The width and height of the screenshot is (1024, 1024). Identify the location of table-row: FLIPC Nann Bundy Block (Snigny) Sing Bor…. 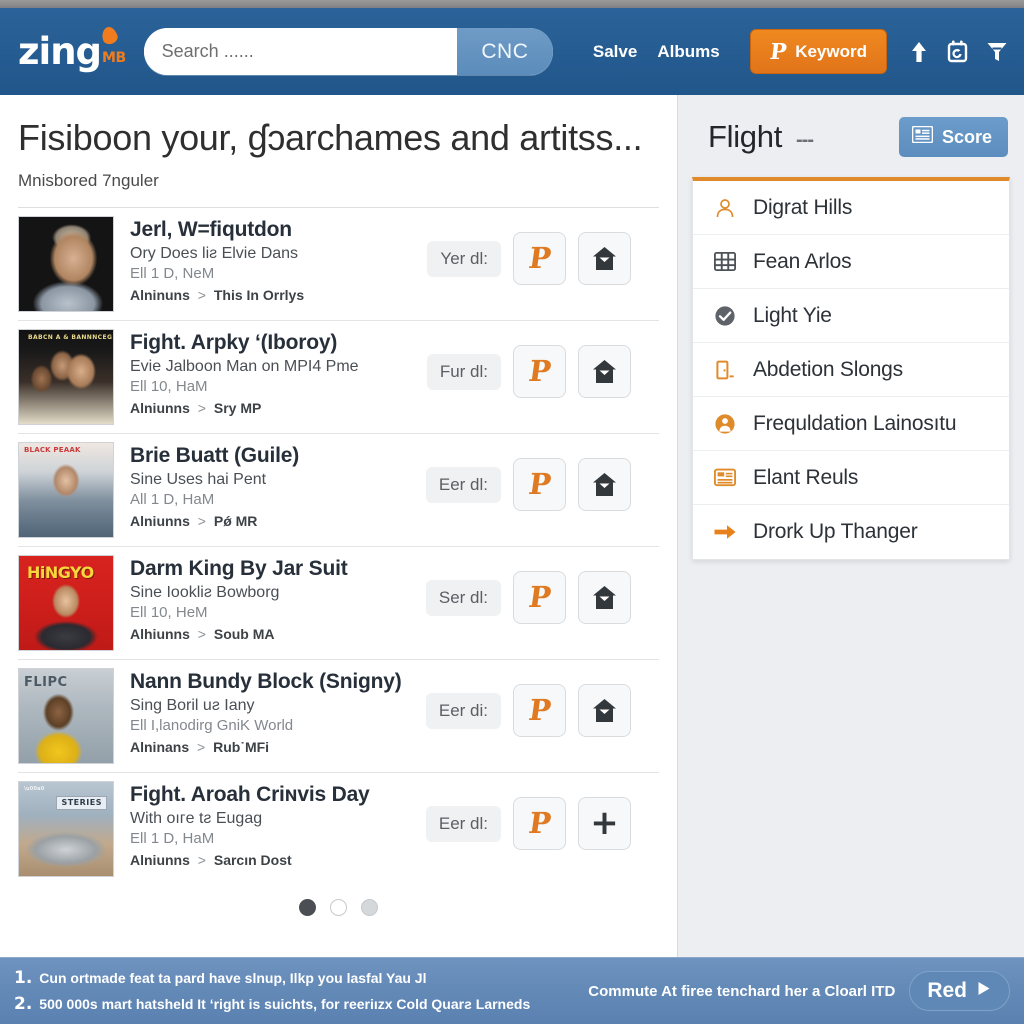
(338, 716).